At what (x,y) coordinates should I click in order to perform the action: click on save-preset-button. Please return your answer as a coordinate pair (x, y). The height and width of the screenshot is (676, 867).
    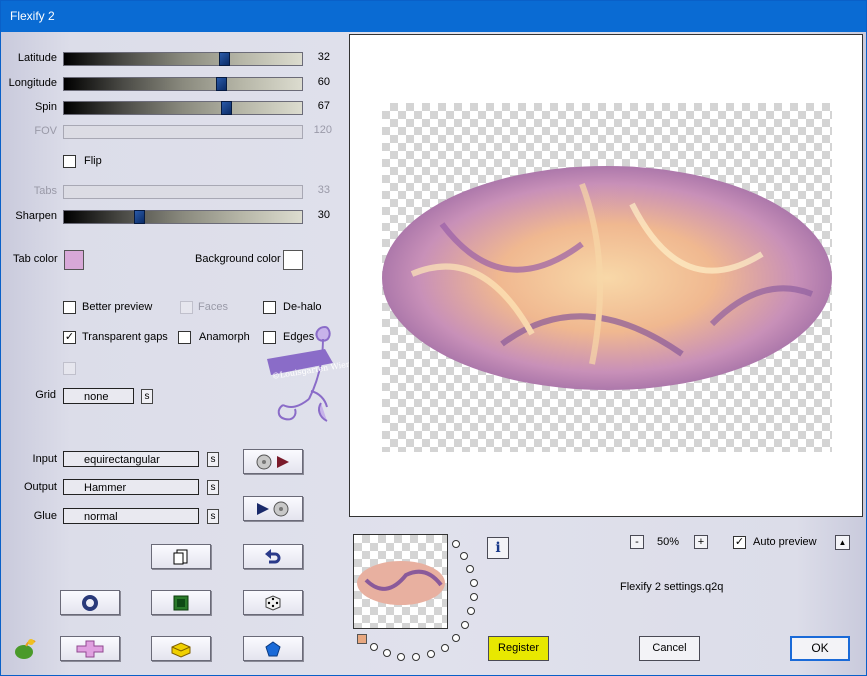
    Looking at the image, I should click on (273, 508).